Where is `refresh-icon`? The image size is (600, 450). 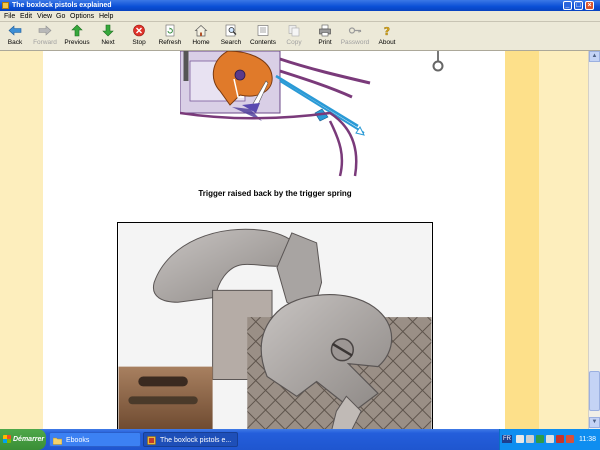 refresh-icon is located at coordinates (170, 30).